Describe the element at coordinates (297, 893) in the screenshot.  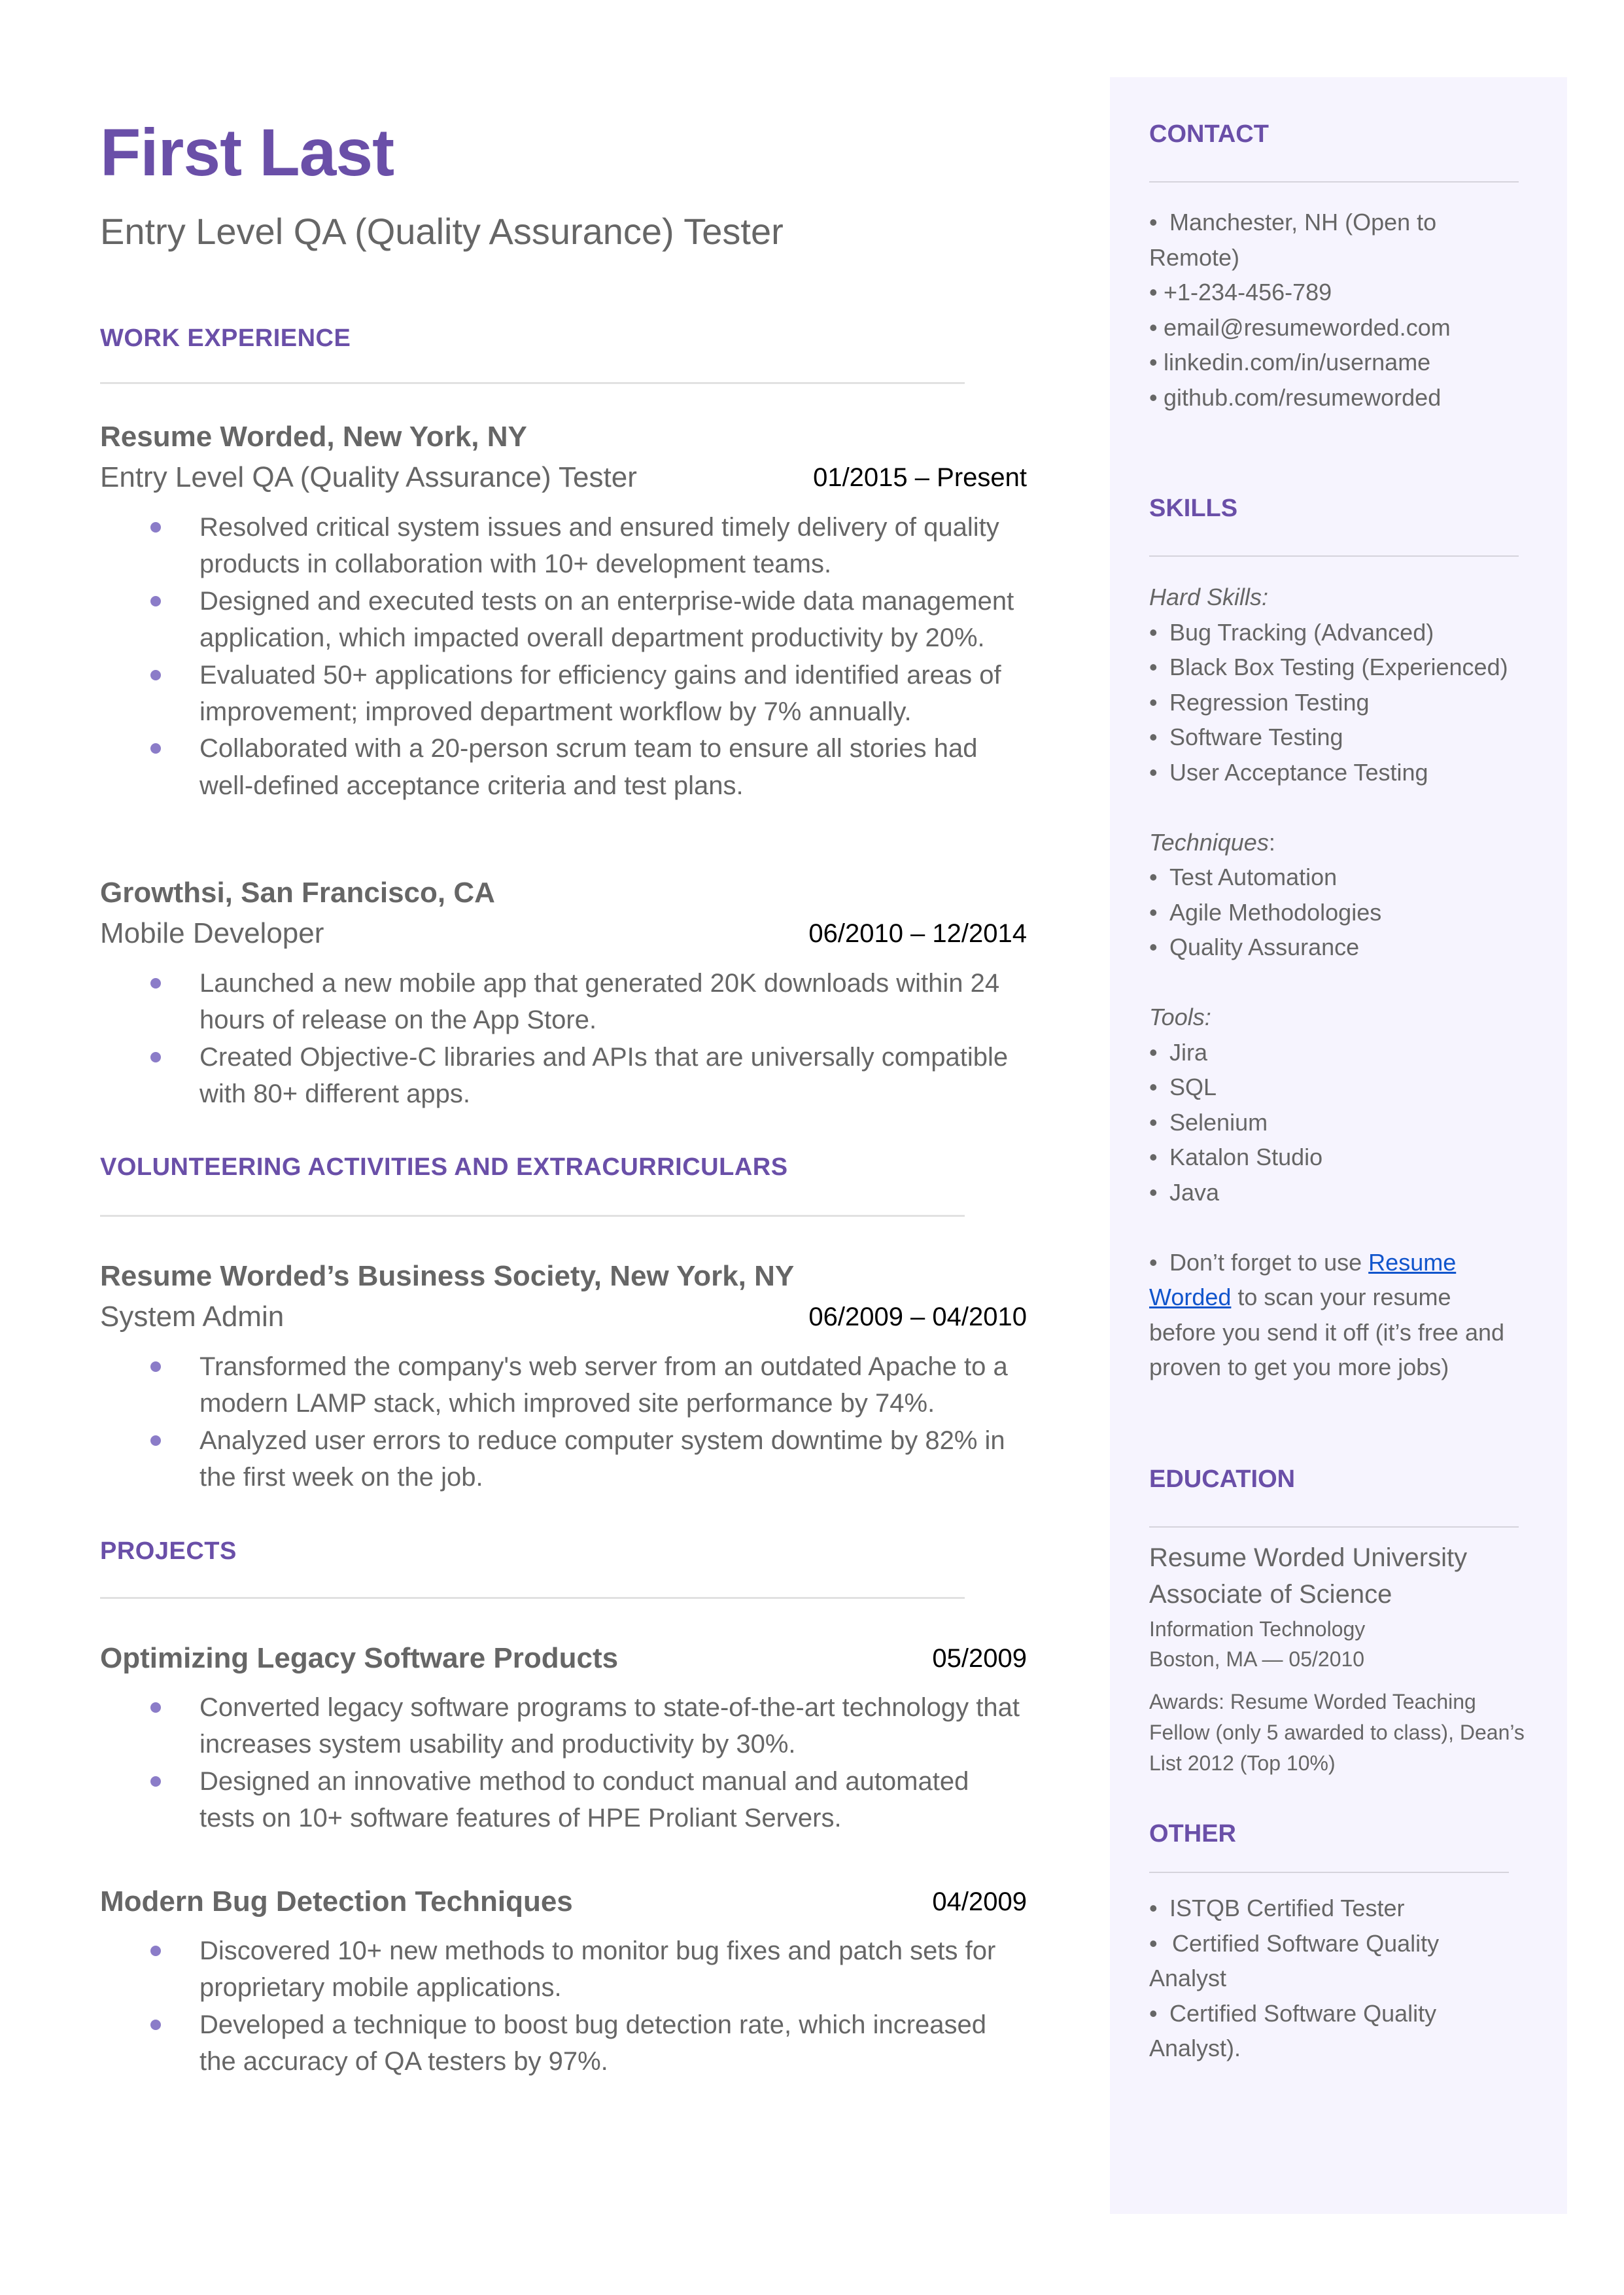
I see `job-org: Growthsi, San Francisco, CA` at that location.